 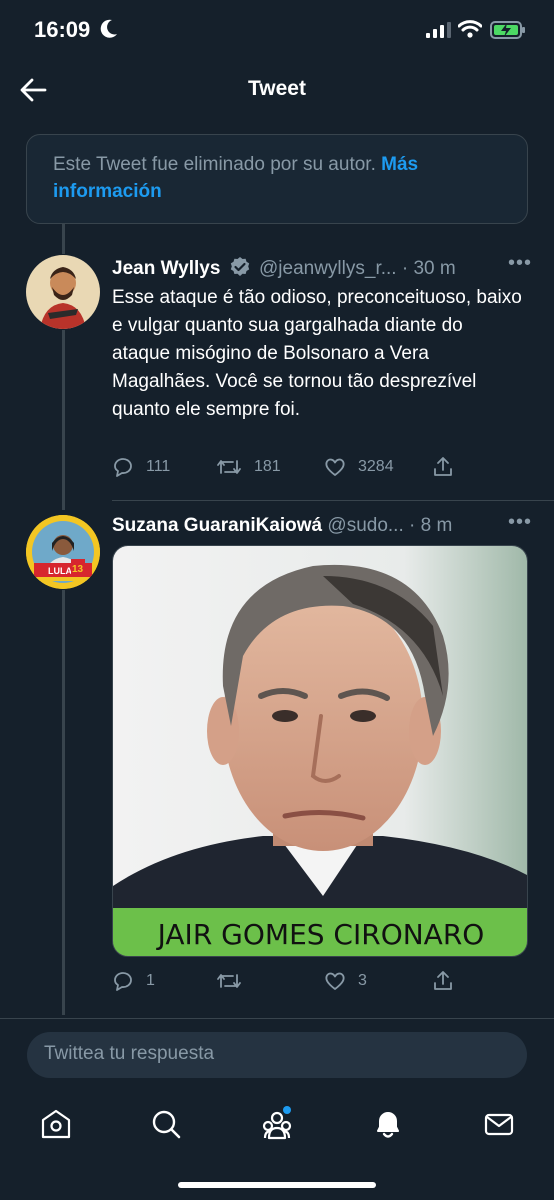 I want to click on tab-home, so click(x=56, y=1124).